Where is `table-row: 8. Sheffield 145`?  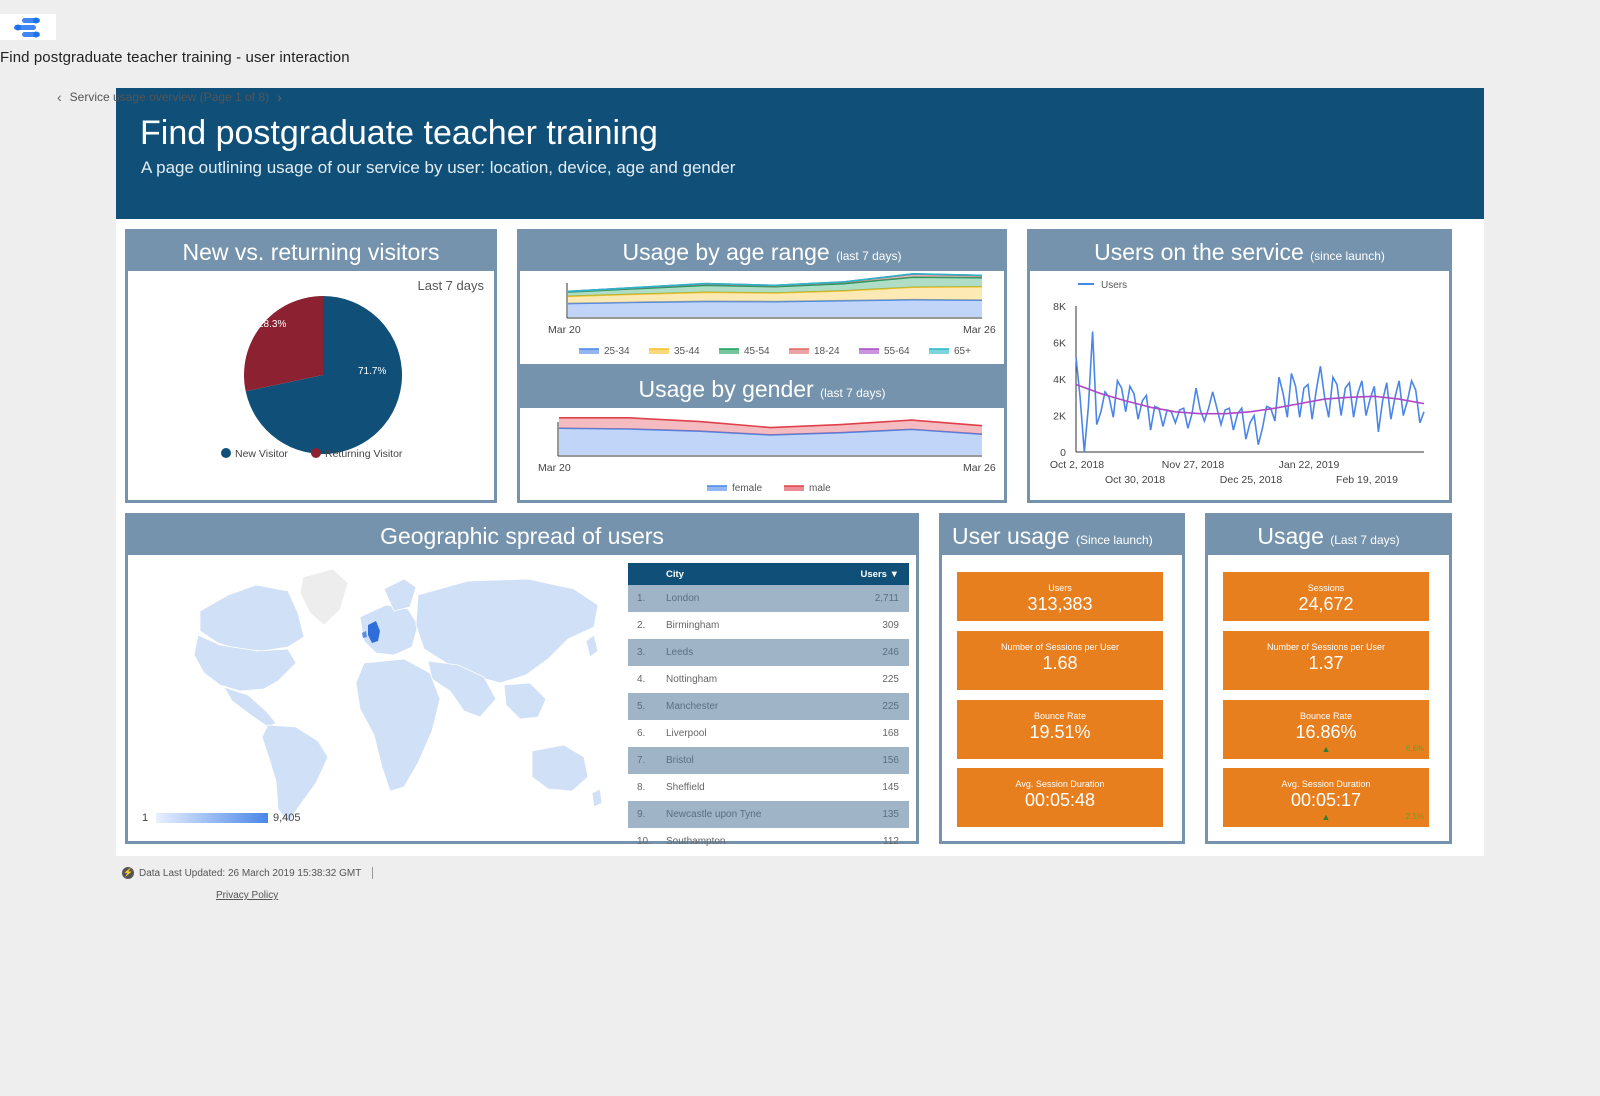
table-row: 8. Sheffield 145 is located at coordinates (768, 787).